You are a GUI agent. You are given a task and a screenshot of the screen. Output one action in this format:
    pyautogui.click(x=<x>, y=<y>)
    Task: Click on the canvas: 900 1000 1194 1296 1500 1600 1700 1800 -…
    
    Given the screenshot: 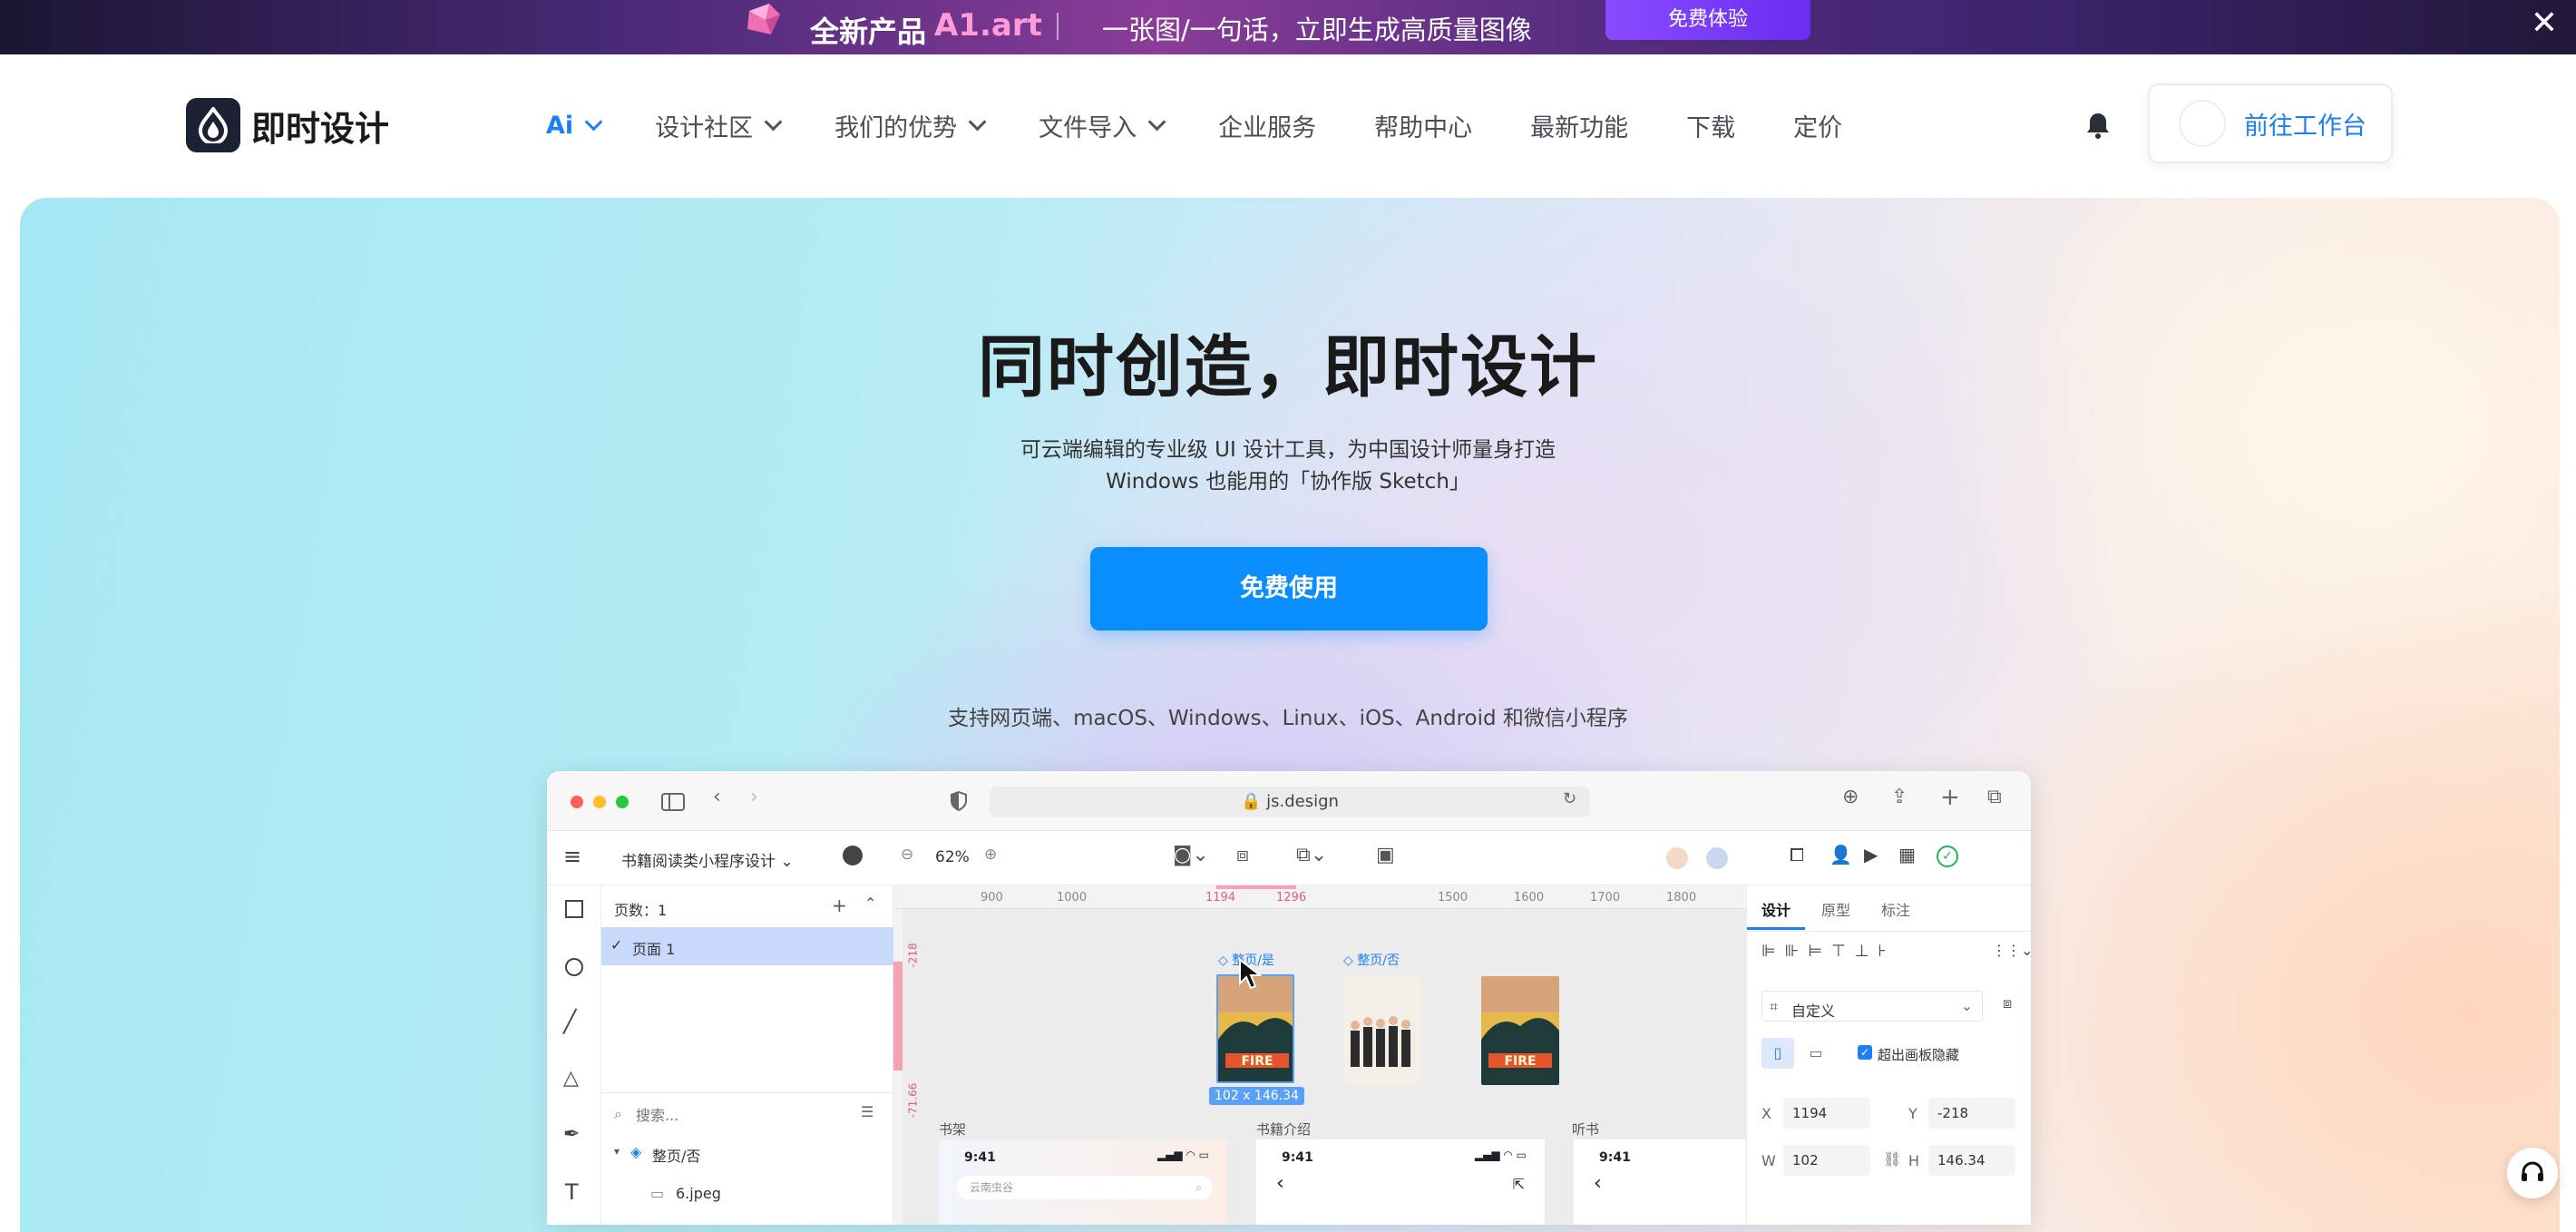 What is the action you would take?
    pyautogui.click(x=1319, y=1055)
    